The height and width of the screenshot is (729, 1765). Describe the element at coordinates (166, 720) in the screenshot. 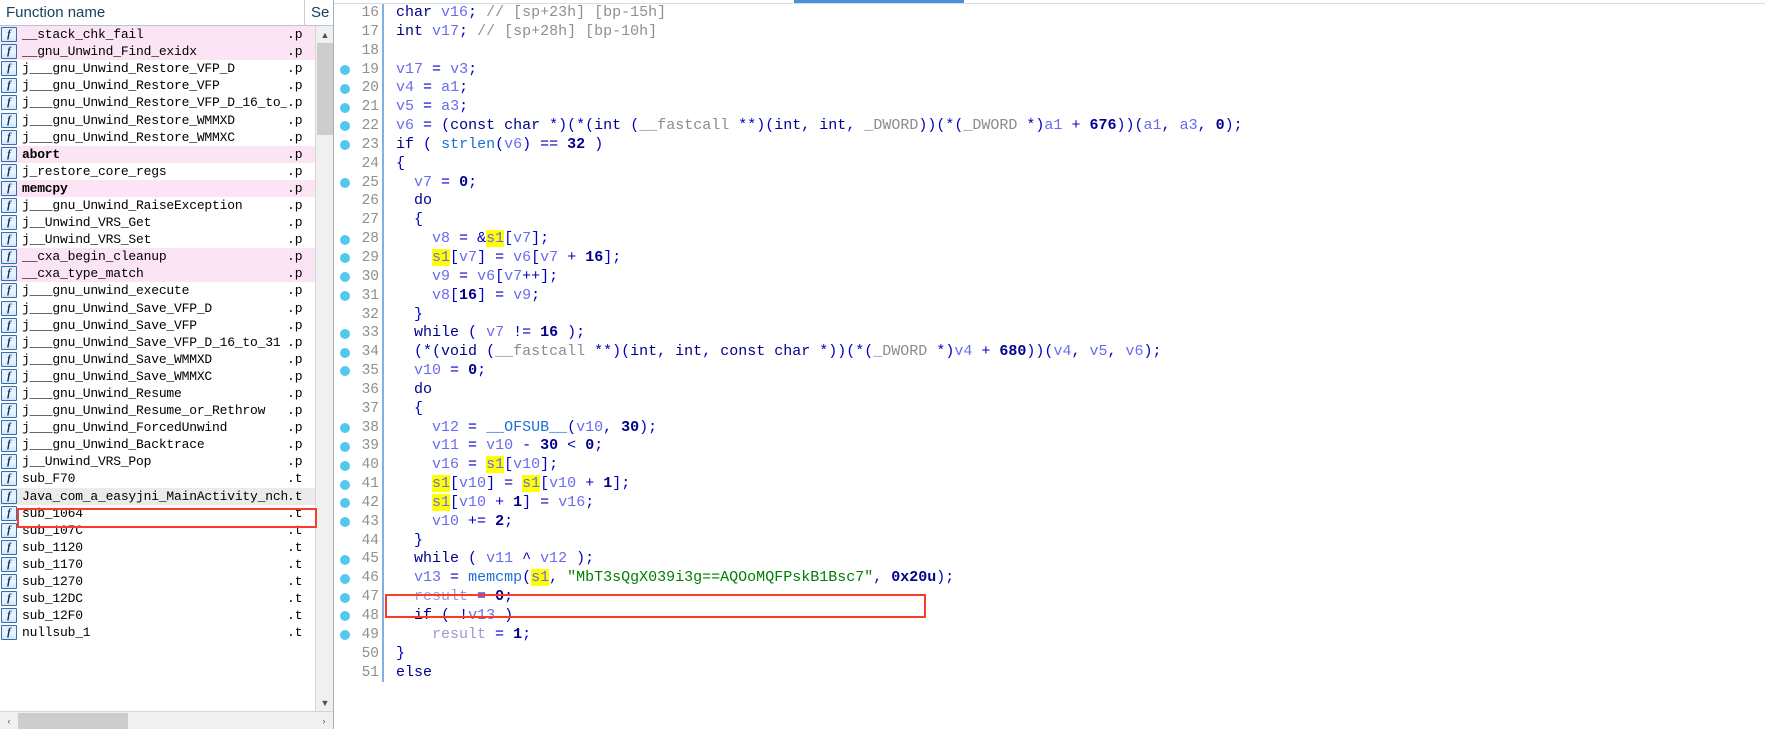

I see `functions-horizontal-scrollbar: ‹ ›` at that location.